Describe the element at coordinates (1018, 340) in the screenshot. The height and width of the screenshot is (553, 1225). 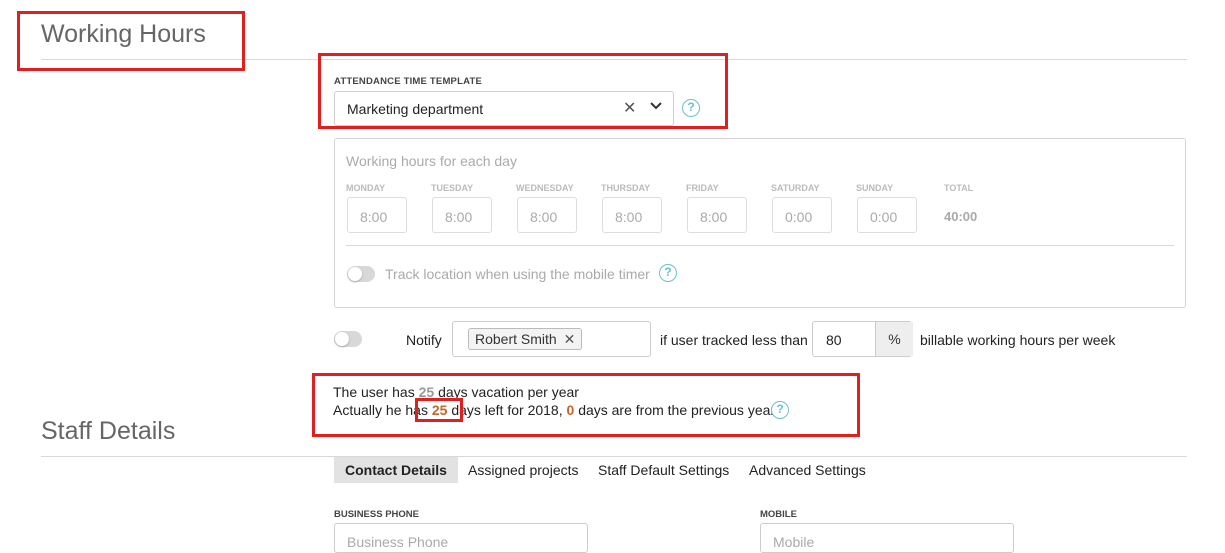
I see `billable-label: billable working hours per week` at that location.